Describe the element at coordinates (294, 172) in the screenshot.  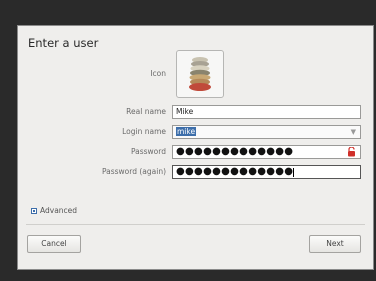
I see `text-cursor` at that location.